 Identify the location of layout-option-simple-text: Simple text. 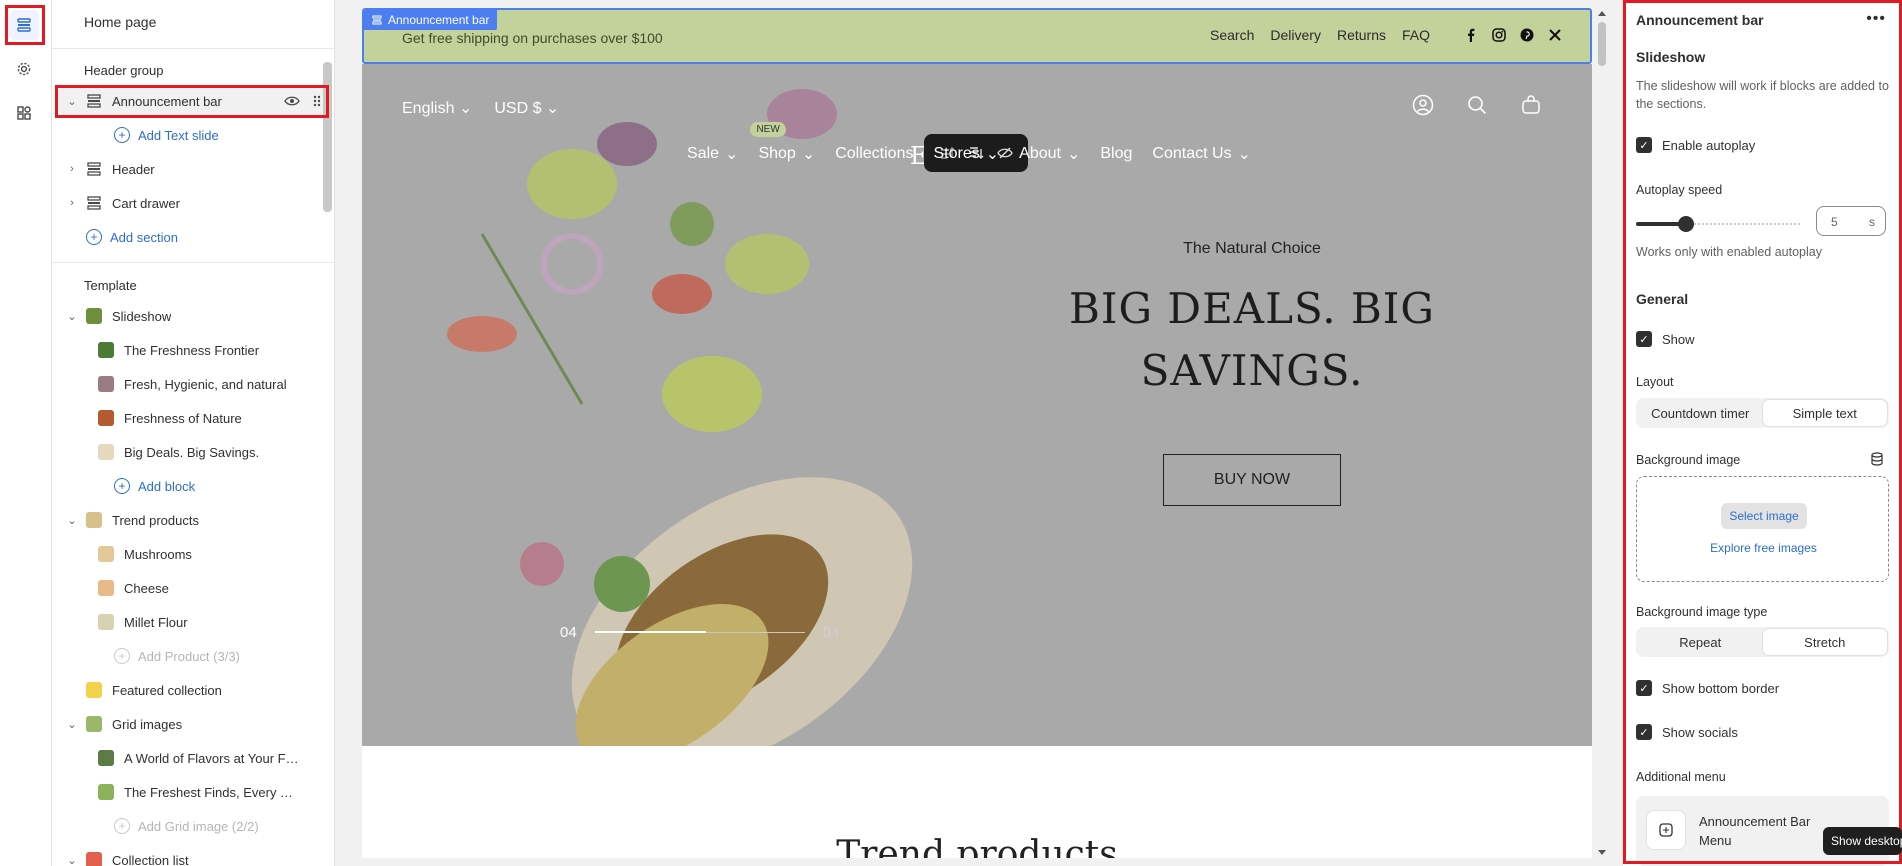
(1824, 413).